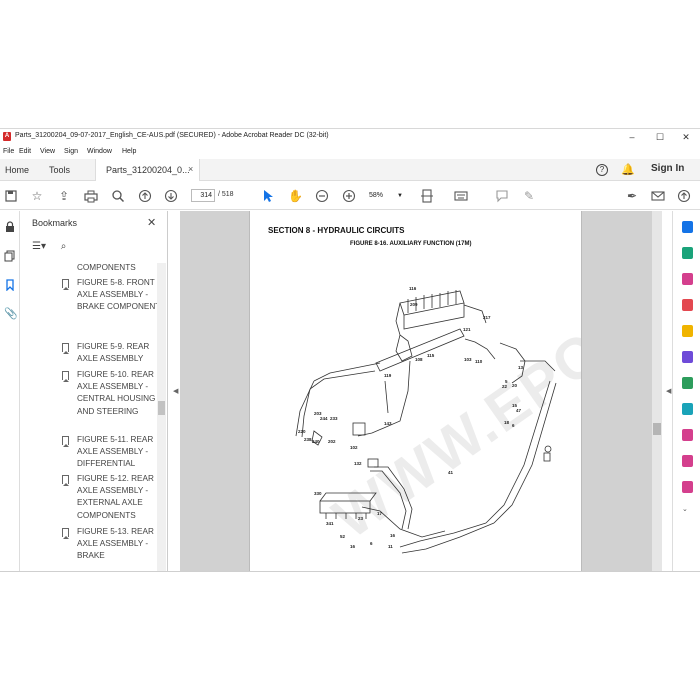  What do you see at coordinates (316, 441) in the screenshot?
I see `callout-label: 240` at bounding box center [316, 441].